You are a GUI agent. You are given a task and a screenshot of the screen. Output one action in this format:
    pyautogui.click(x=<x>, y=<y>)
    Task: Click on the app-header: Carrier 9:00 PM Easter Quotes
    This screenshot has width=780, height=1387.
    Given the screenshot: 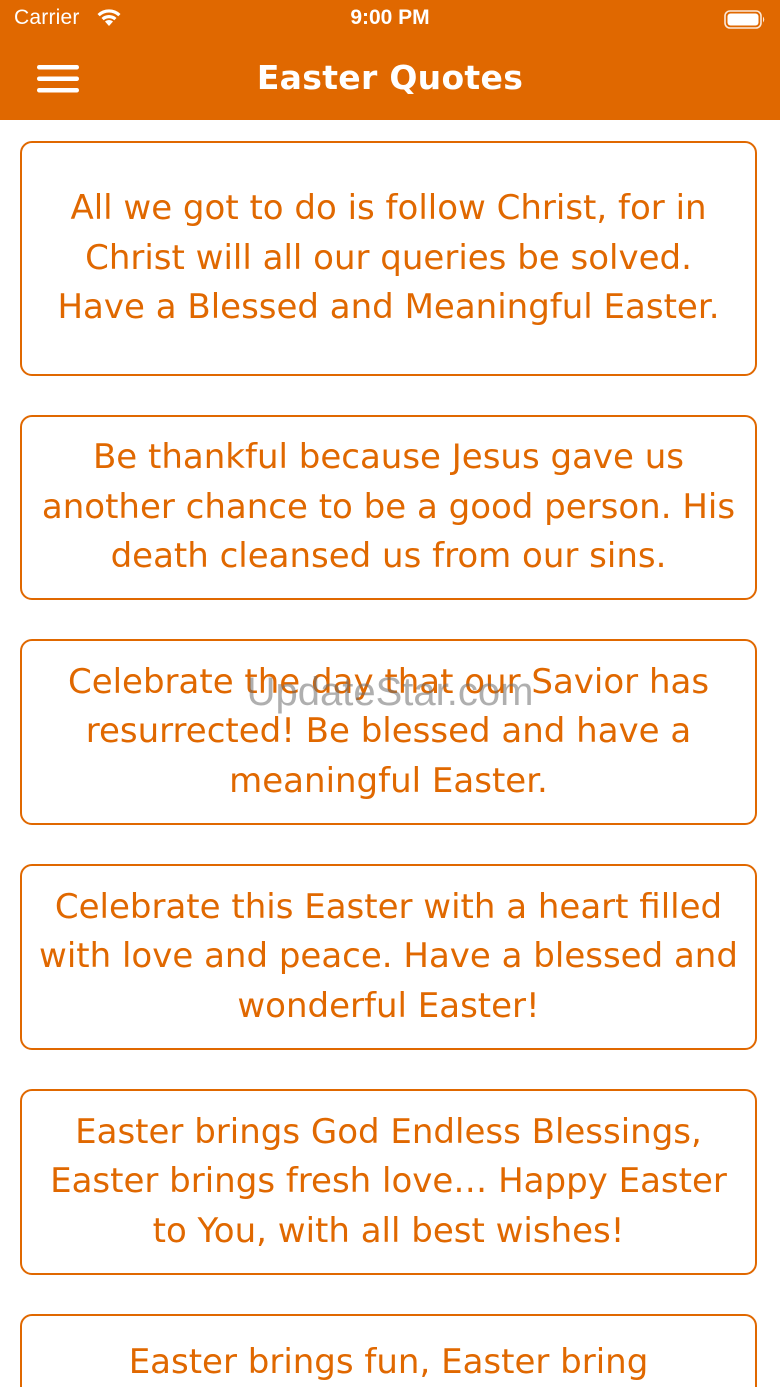 What is the action you would take?
    pyautogui.click(x=390, y=60)
    